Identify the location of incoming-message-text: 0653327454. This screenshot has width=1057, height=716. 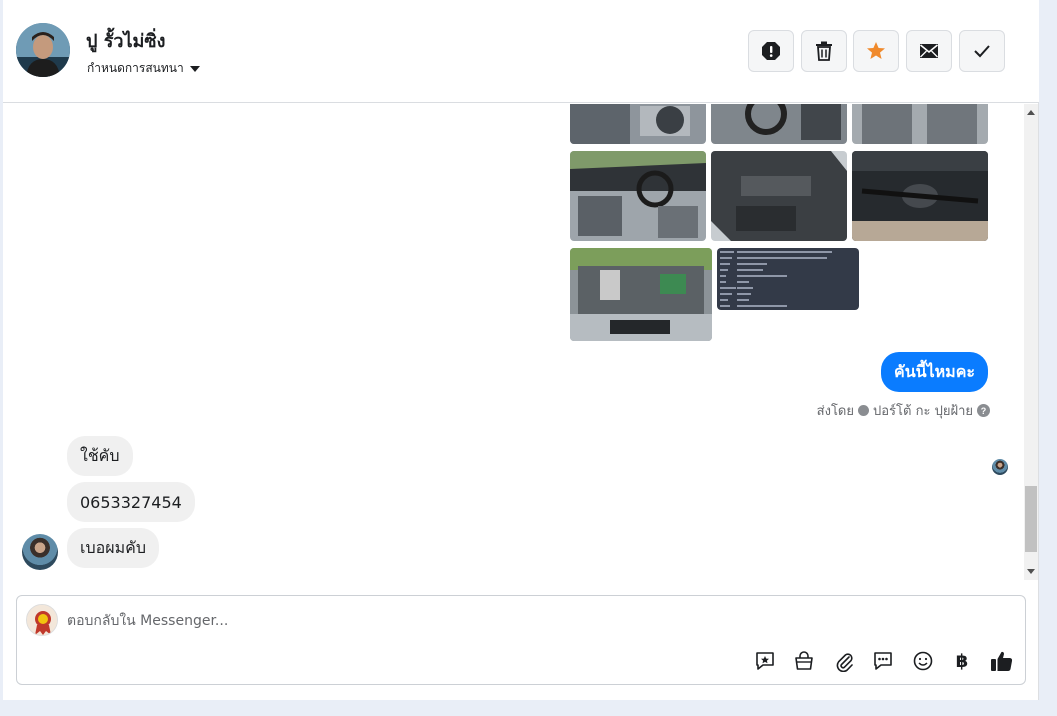
(131, 502).